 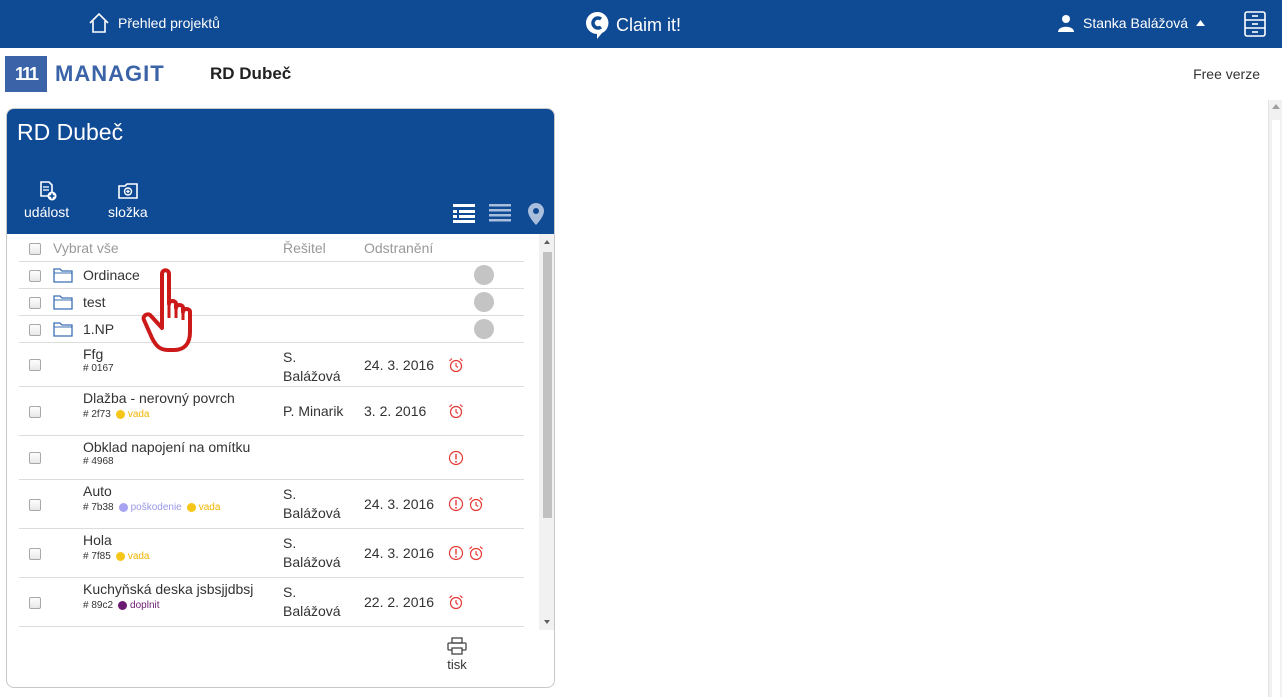 What do you see at coordinates (26, 74) in the screenshot?
I see `logo-mark: 111` at bounding box center [26, 74].